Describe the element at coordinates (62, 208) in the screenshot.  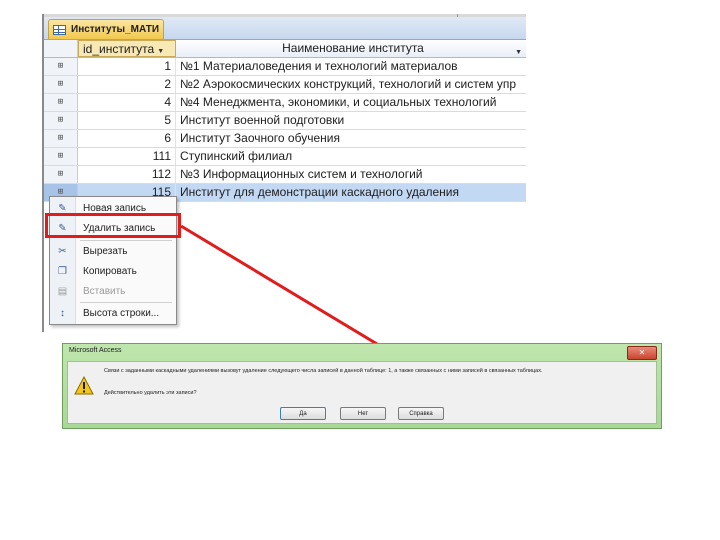
I see `new-record-icon: ✎` at that location.